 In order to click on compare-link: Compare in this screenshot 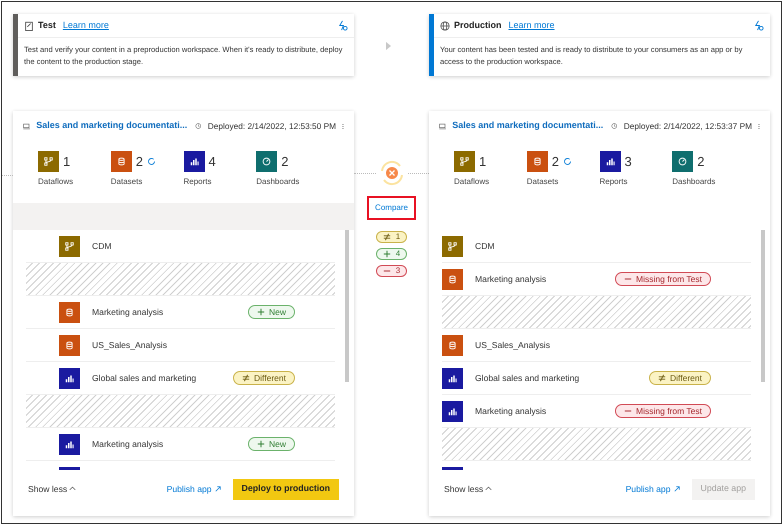, I will do `click(391, 208)`.